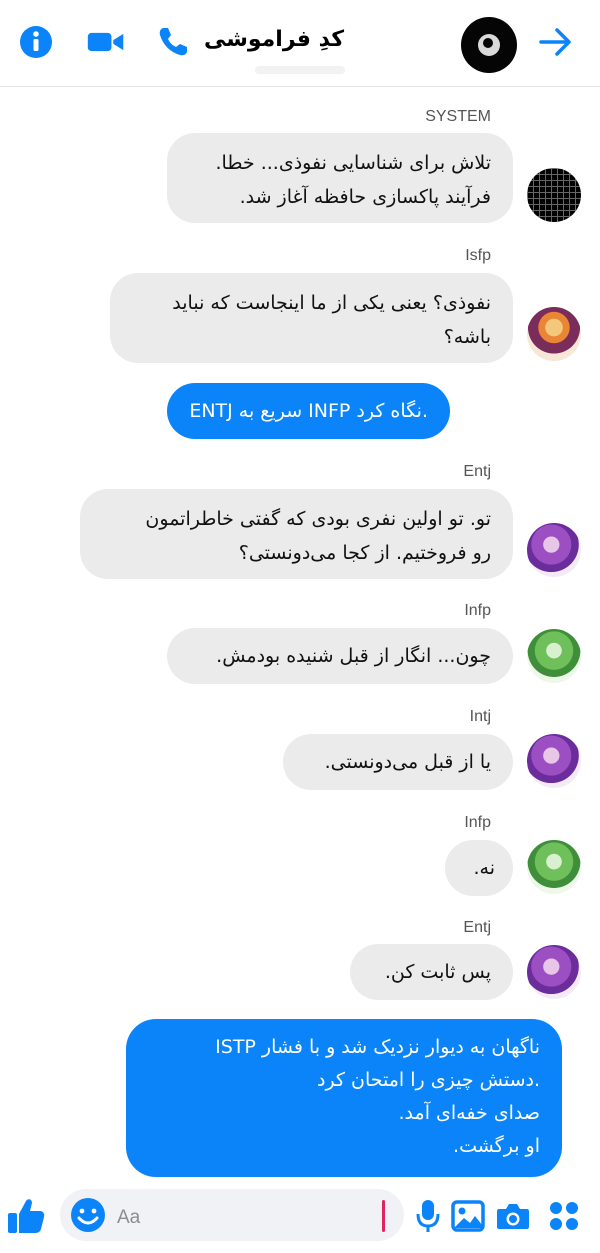 Image resolution: width=600 pixels, height=1253 pixels. What do you see at coordinates (407, 762) in the screenshot?
I see `message-line: یا از قبل می‌دونستی.` at bounding box center [407, 762].